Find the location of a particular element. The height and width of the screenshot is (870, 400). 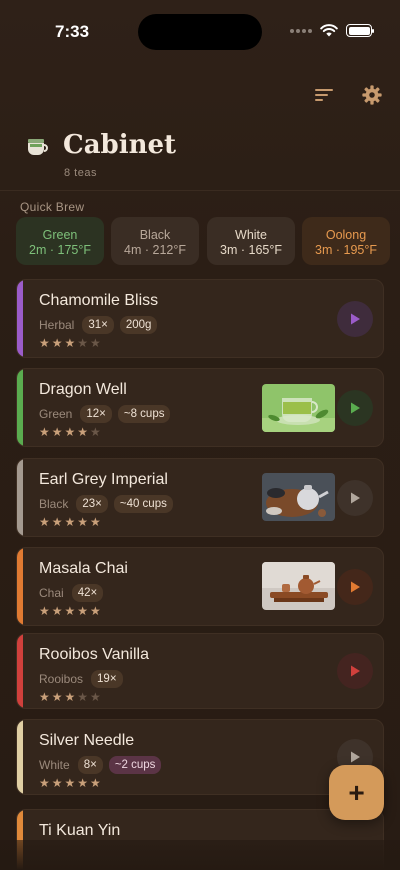

sort-button is located at coordinates (324, 95).